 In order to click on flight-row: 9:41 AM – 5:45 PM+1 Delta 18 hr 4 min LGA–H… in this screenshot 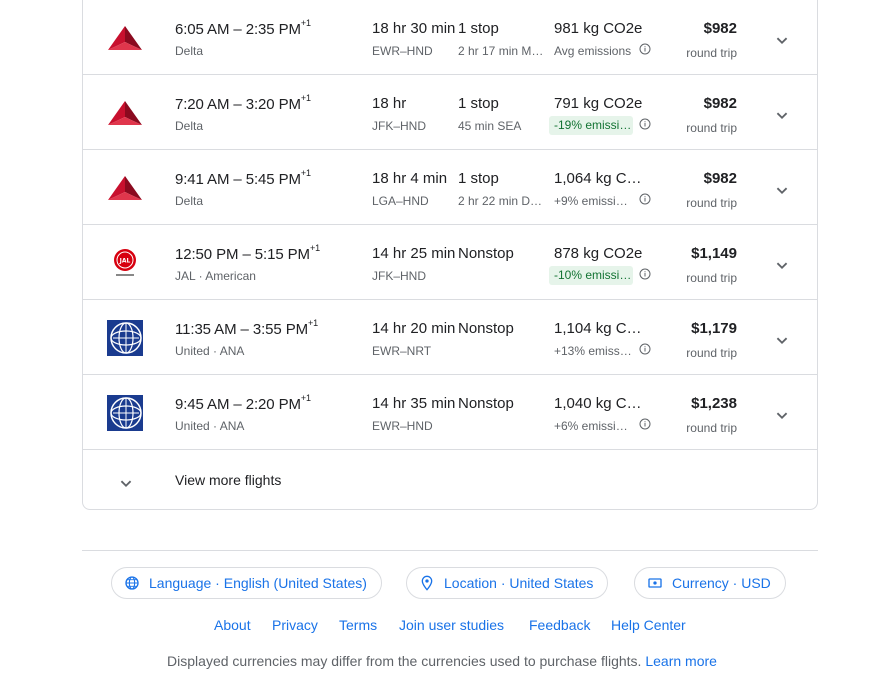, I will do `click(450, 187)`.